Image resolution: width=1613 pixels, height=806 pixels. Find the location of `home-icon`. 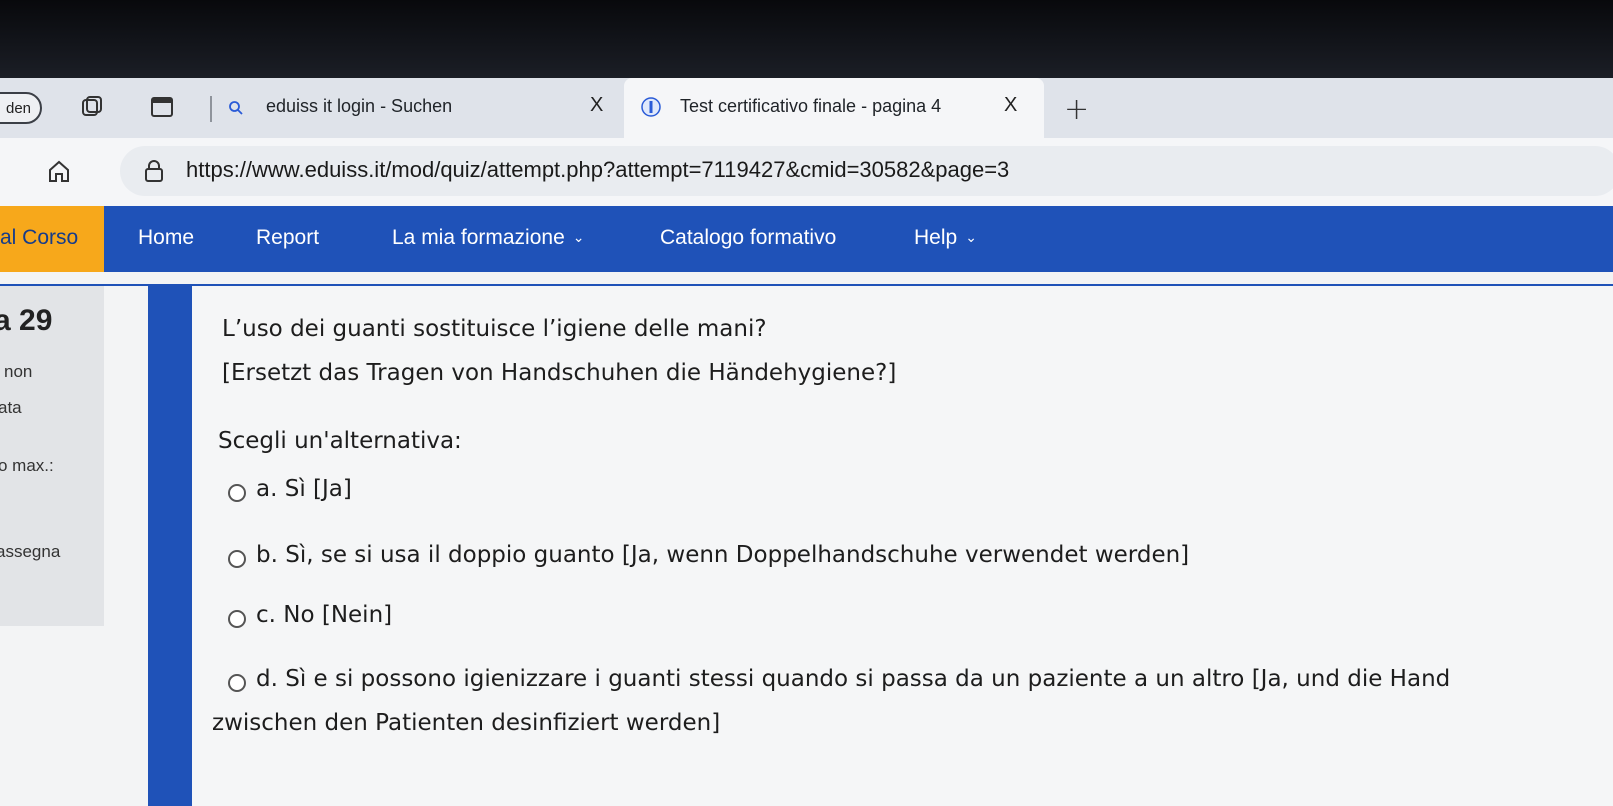

home-icon is located at coordinates (59, 171).